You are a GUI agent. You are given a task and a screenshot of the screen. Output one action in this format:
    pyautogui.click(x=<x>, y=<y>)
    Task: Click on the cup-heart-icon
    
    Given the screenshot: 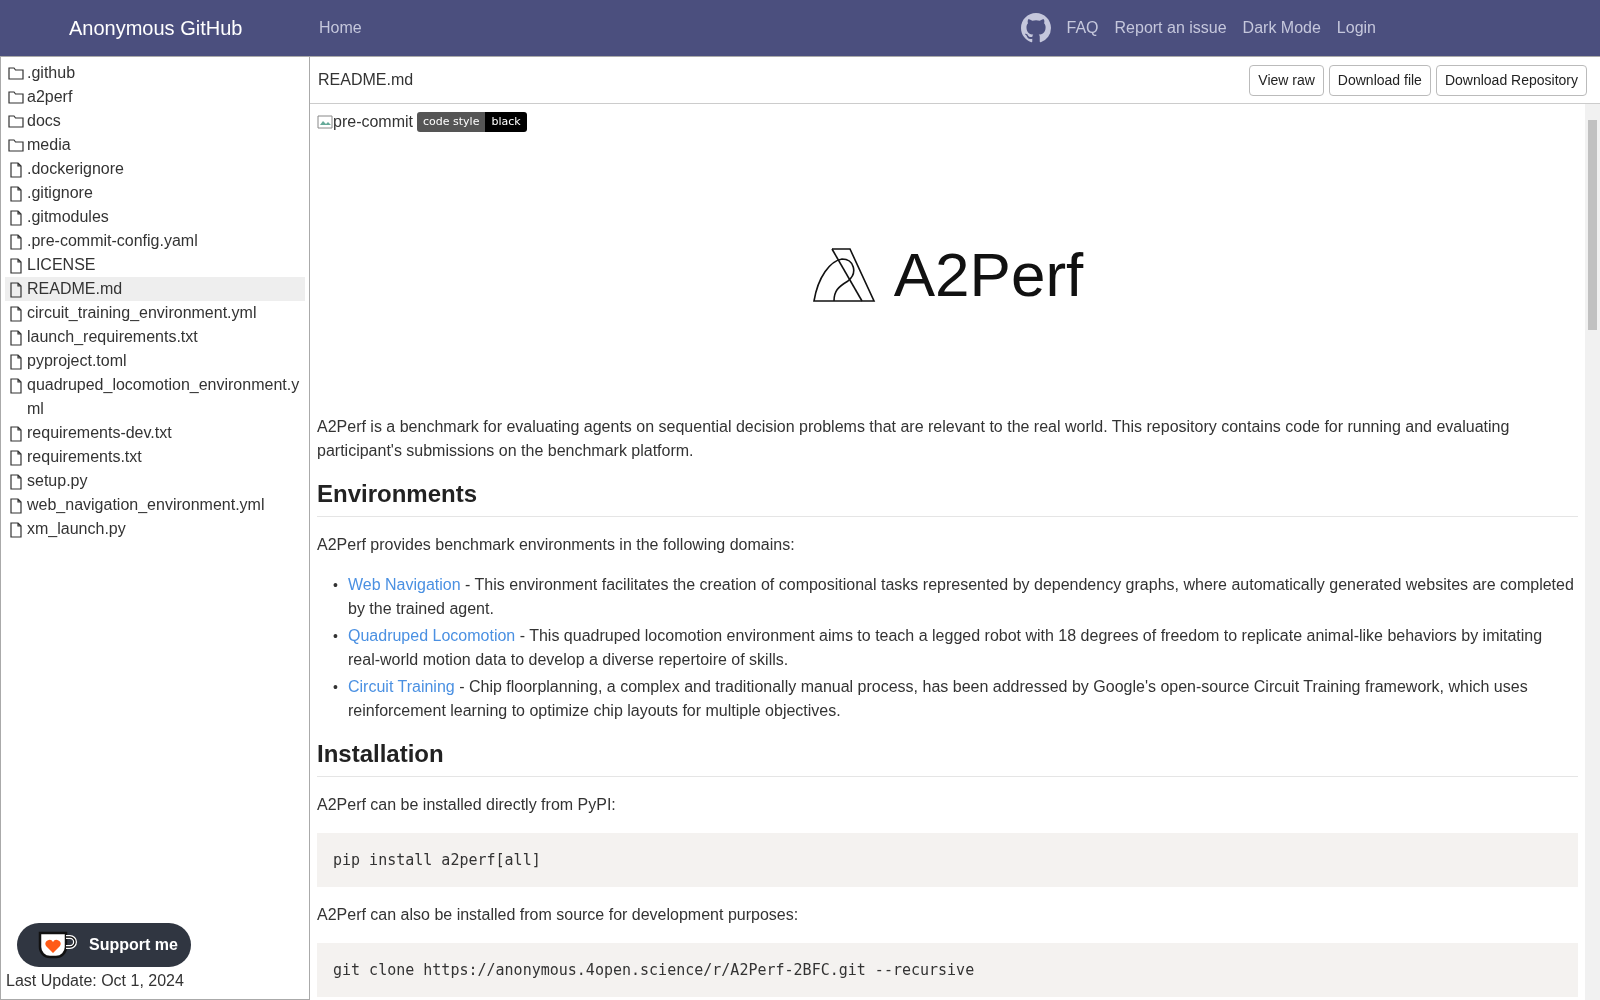 What is the action you would take?
    pyautogui.click(x=57, y=945)
    